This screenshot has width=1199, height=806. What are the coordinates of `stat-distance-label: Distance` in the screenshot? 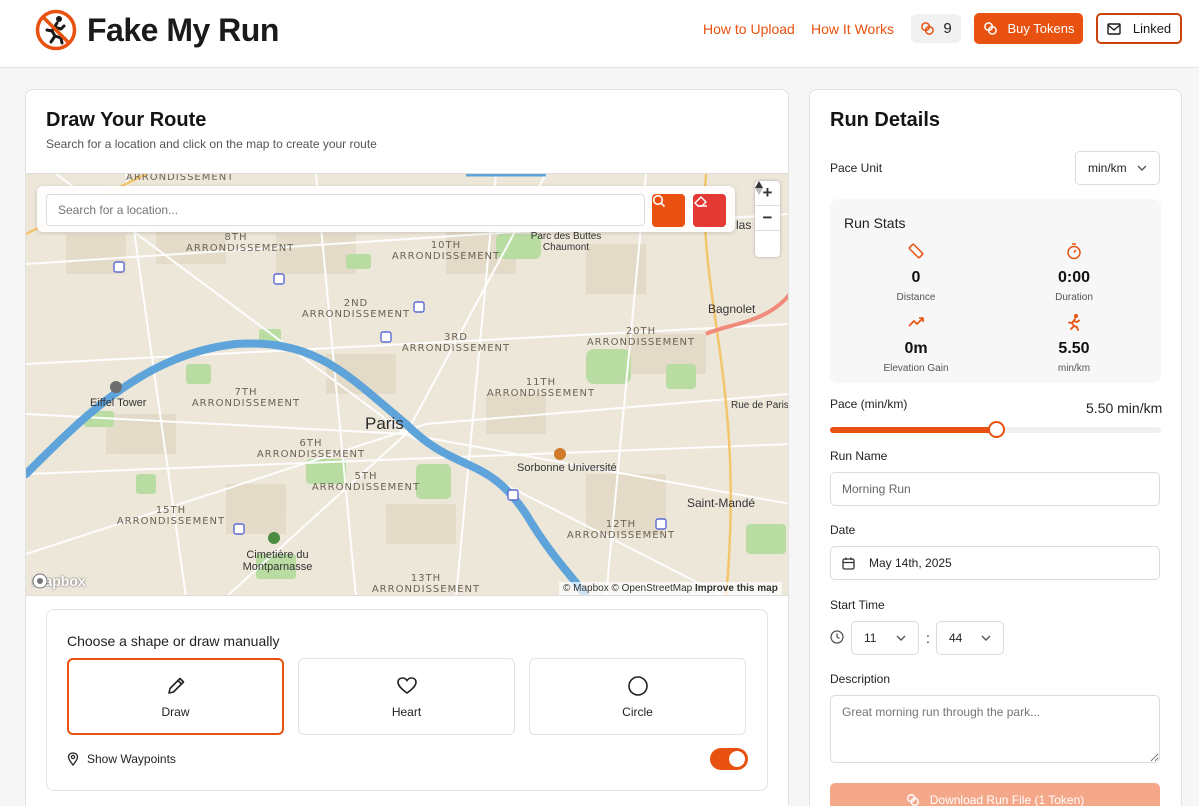 It's located at (916, 297).